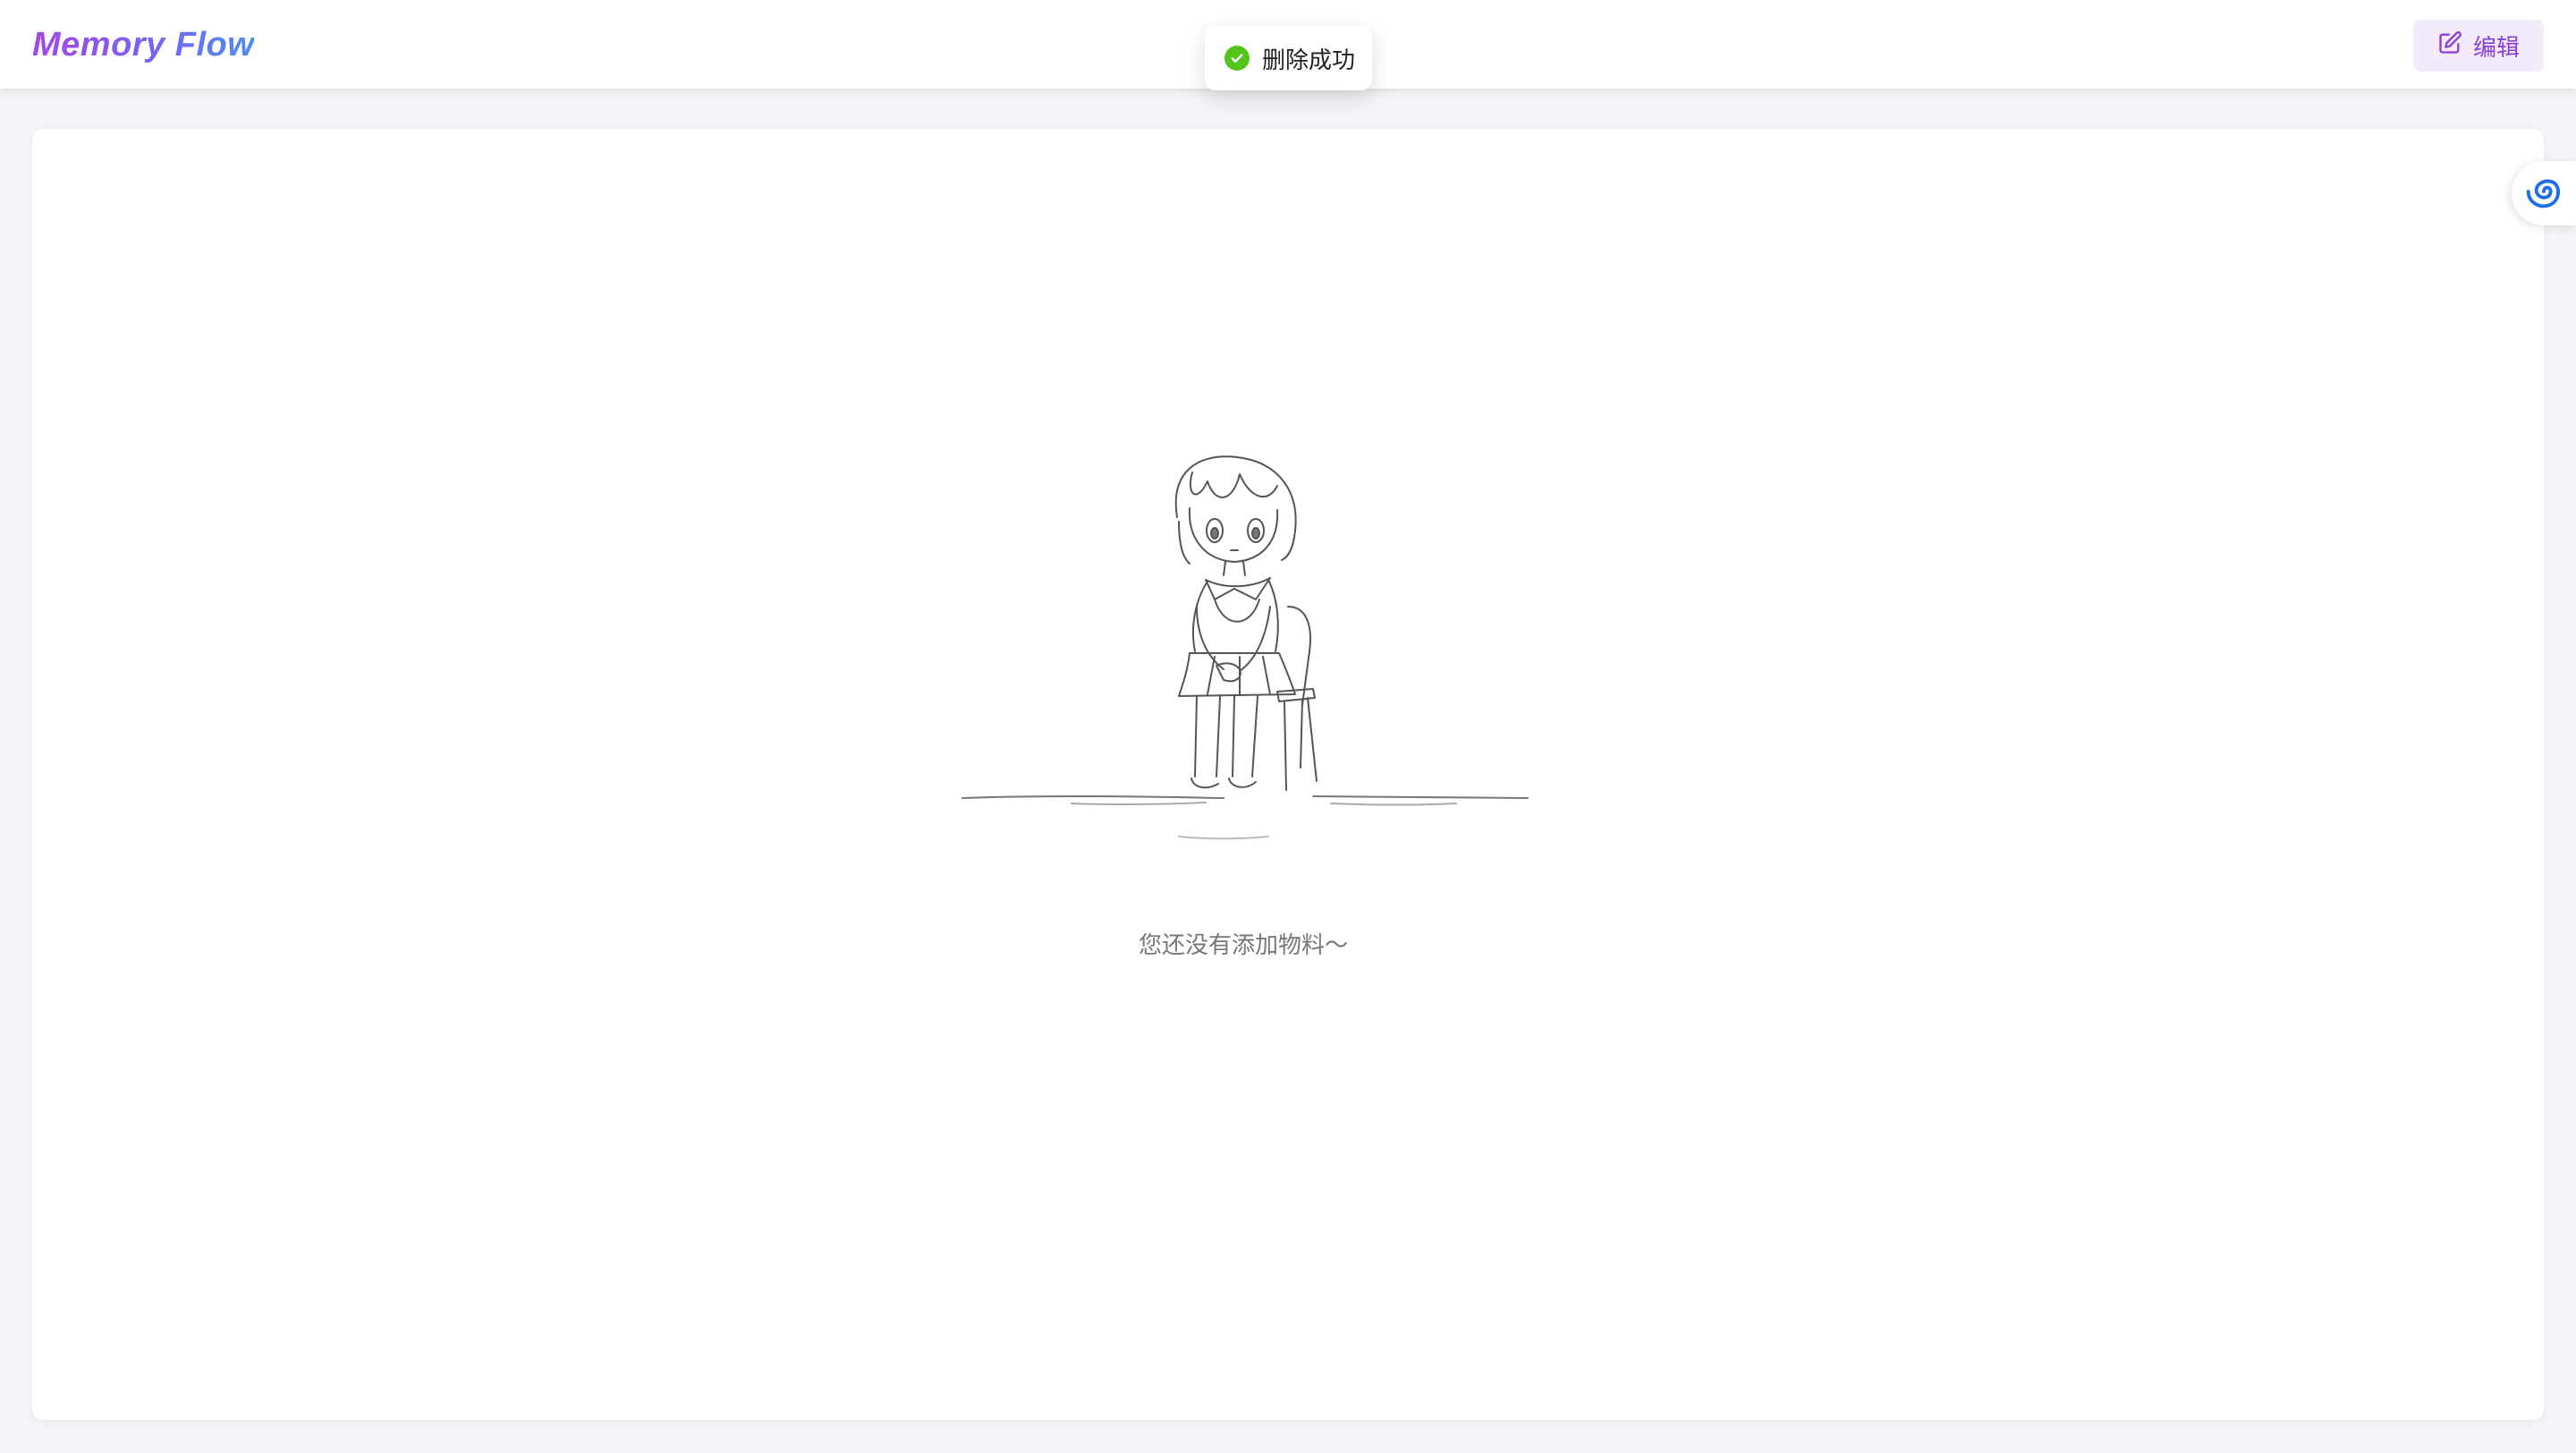 This screenshot has height=1453, width=2576. I want to click on success-toast: 删除成功, so click(1288, 58).